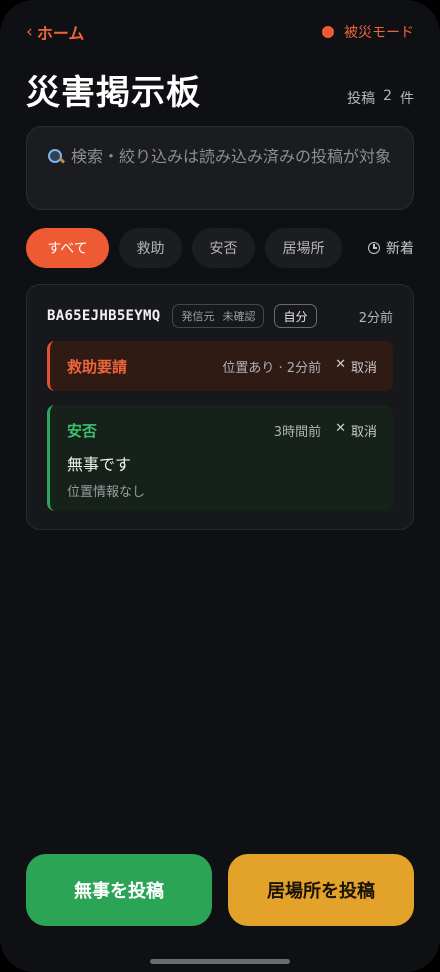 The width and height of the screenshot is (440, 972). I want to click on tab-rescue: 救助, so click(150, 248).